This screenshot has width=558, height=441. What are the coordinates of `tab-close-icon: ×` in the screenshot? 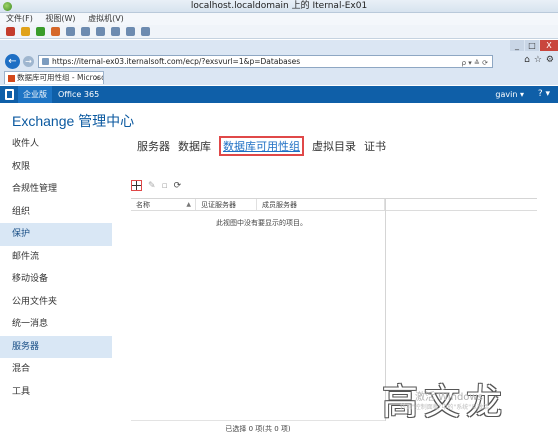 It's located at (97, 78).